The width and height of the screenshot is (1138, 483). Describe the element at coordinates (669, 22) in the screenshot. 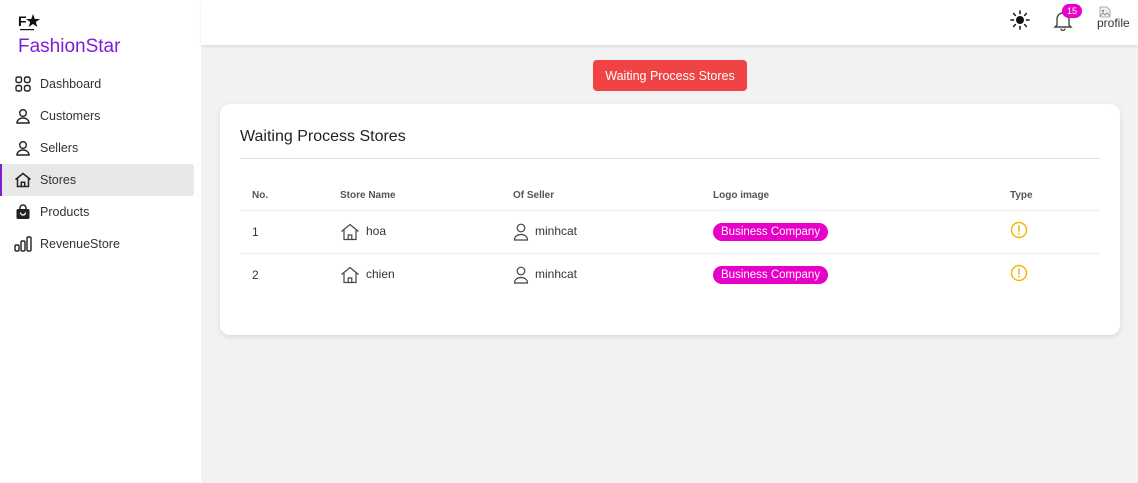

I see `top-bar` at that location.